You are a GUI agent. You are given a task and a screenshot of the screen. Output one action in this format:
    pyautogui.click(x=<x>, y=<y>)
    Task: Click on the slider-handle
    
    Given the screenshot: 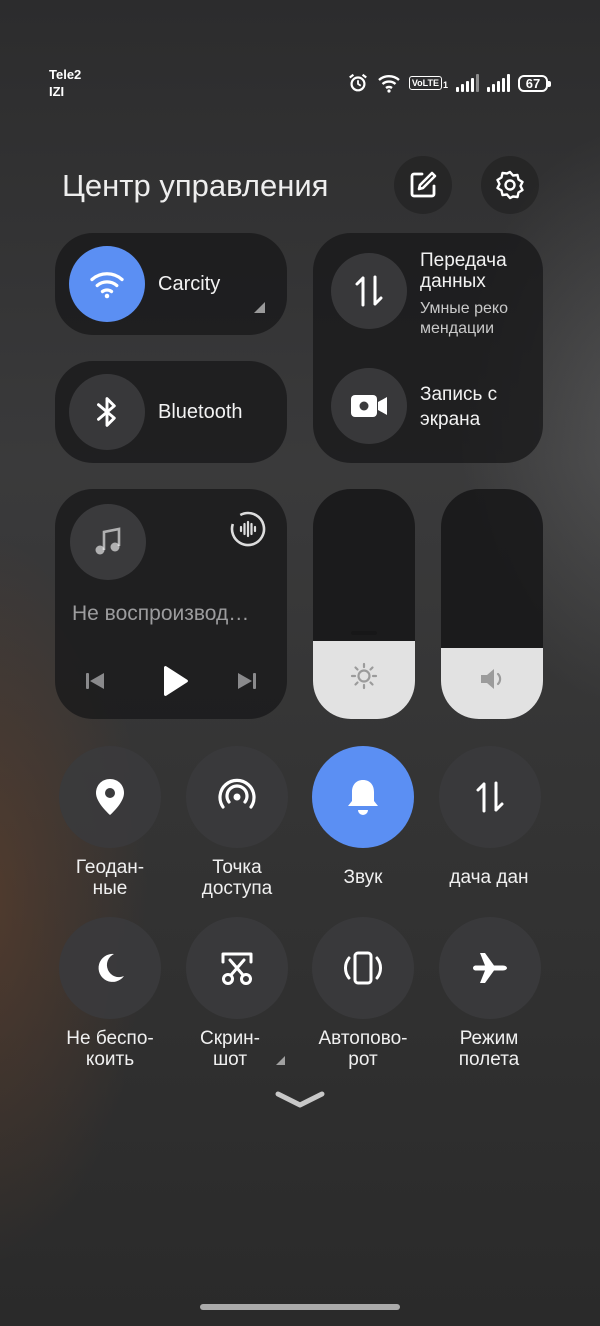 What is the action you would take?
    pyautogui.click(x=364, y=633)
    